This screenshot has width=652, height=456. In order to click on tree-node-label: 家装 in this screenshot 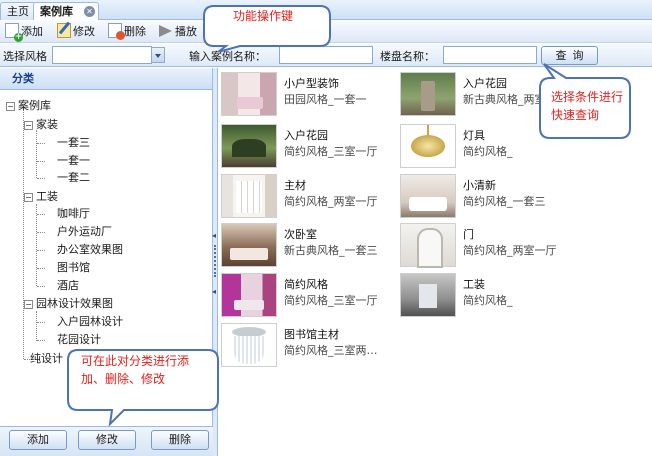, I will do `click(47, 124)`.